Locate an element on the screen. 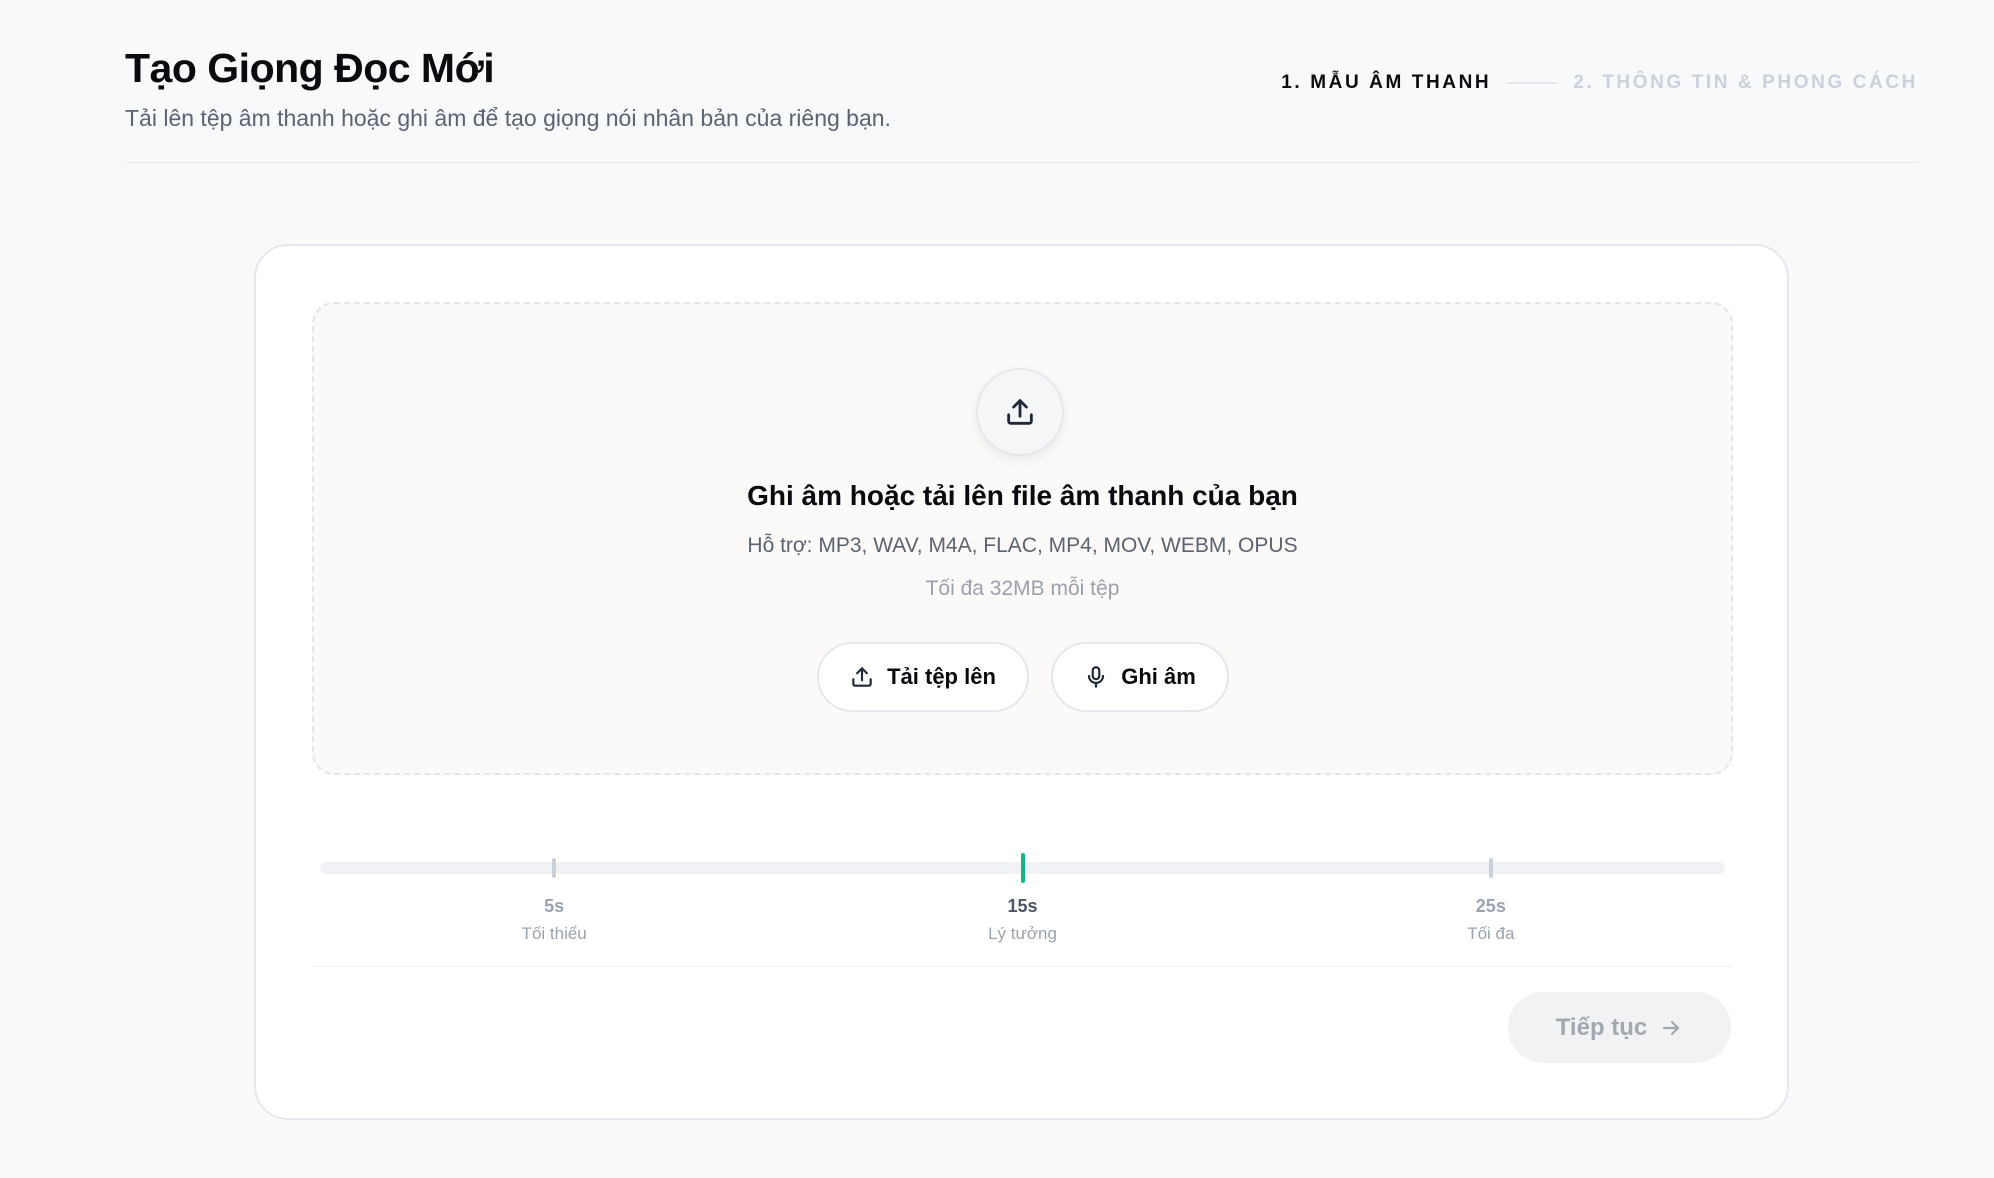 This screenshot has width=1994, height=1178. duration-tick-15s is located at coordinates (1022, 868).